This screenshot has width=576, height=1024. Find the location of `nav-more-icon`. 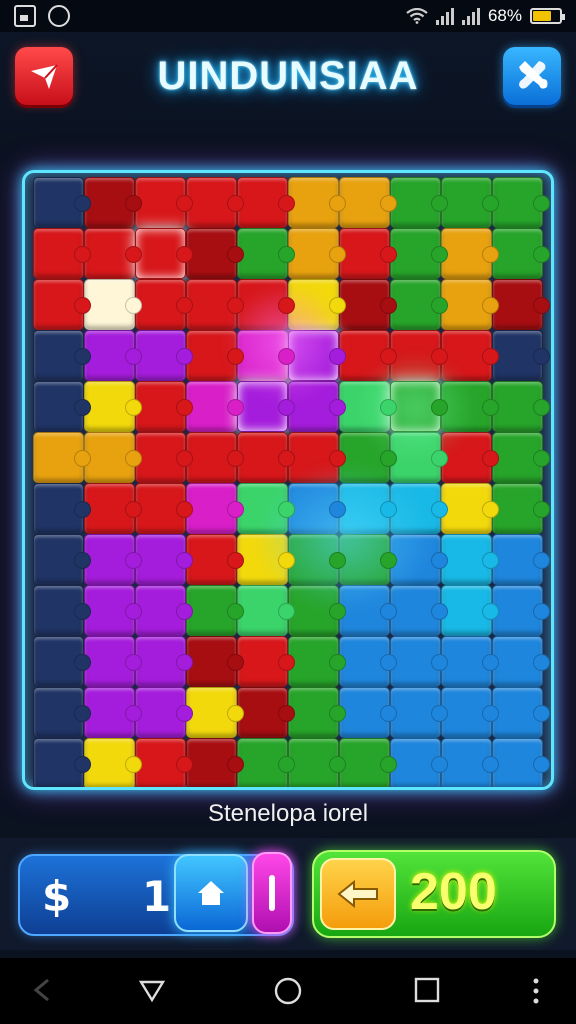

nav-more-icon is located at coordinates (536, 991).